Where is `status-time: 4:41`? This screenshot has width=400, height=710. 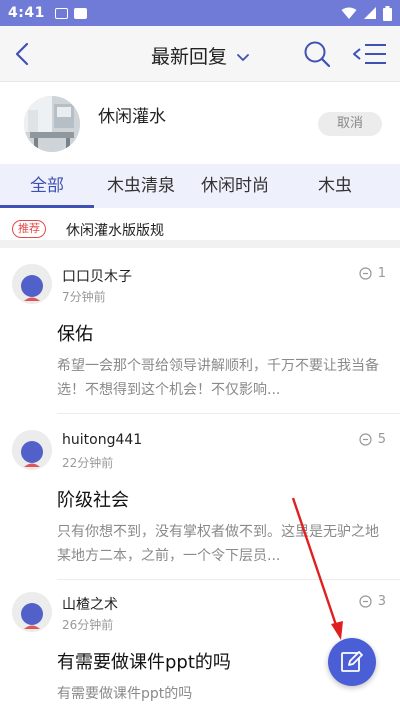
status-time: 4:41 is located at coordinates (26, 13).